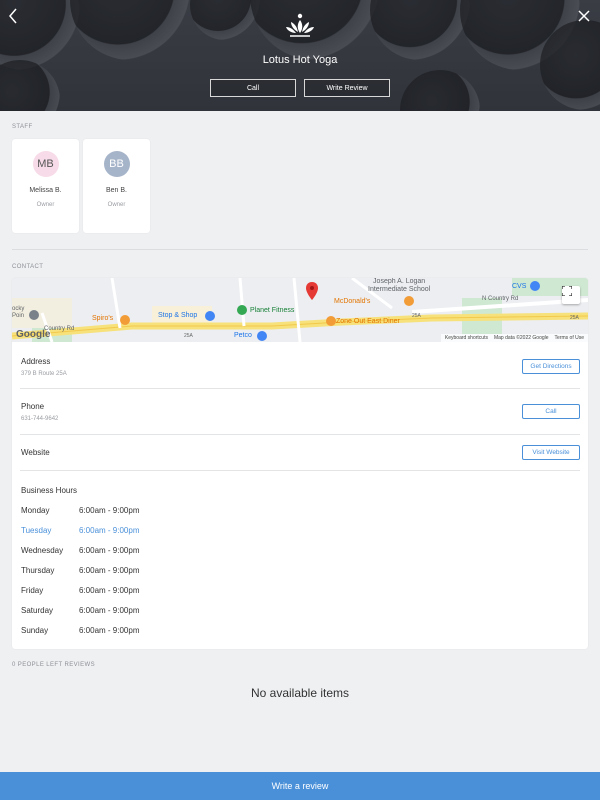  I want to click on map-label-school: Joseph A. Logan Intermediate School, so click(399, 285).